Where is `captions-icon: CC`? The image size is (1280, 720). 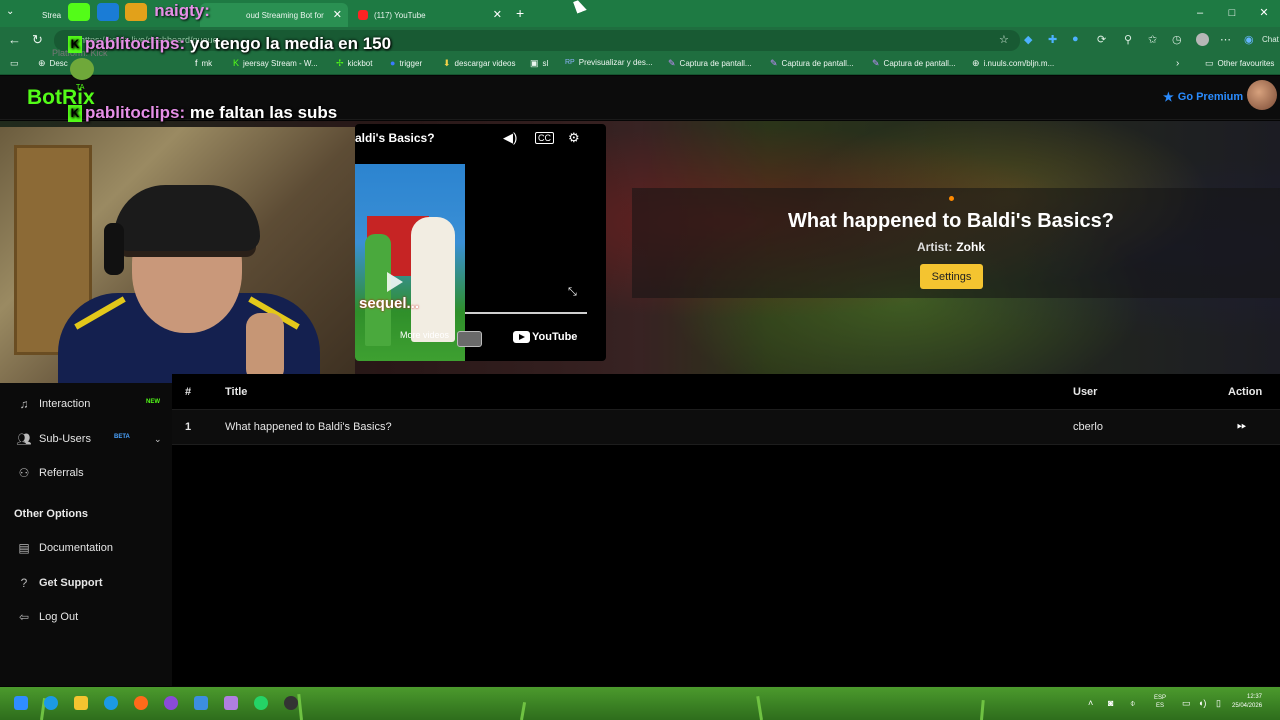
captions-icon: CC is located at coordinates (544, 138).